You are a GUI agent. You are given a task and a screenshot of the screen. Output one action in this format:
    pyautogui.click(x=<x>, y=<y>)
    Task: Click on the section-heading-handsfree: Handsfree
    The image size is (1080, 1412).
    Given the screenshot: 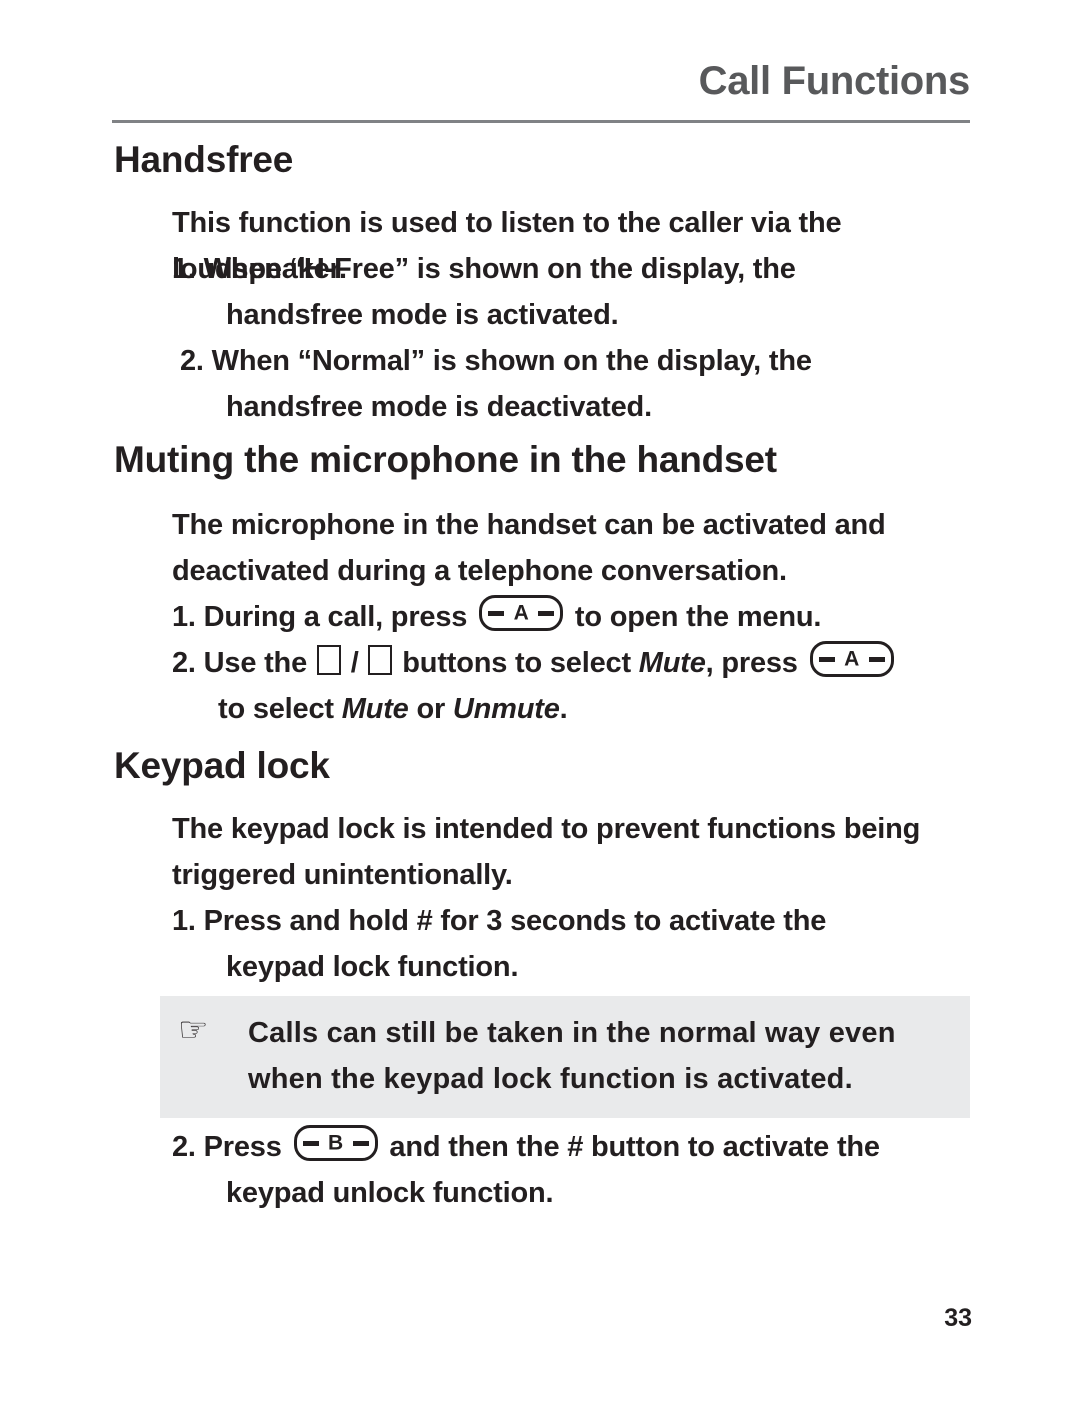 What is the action you would take?
    pyautogui.click(x=204, y=159)
    